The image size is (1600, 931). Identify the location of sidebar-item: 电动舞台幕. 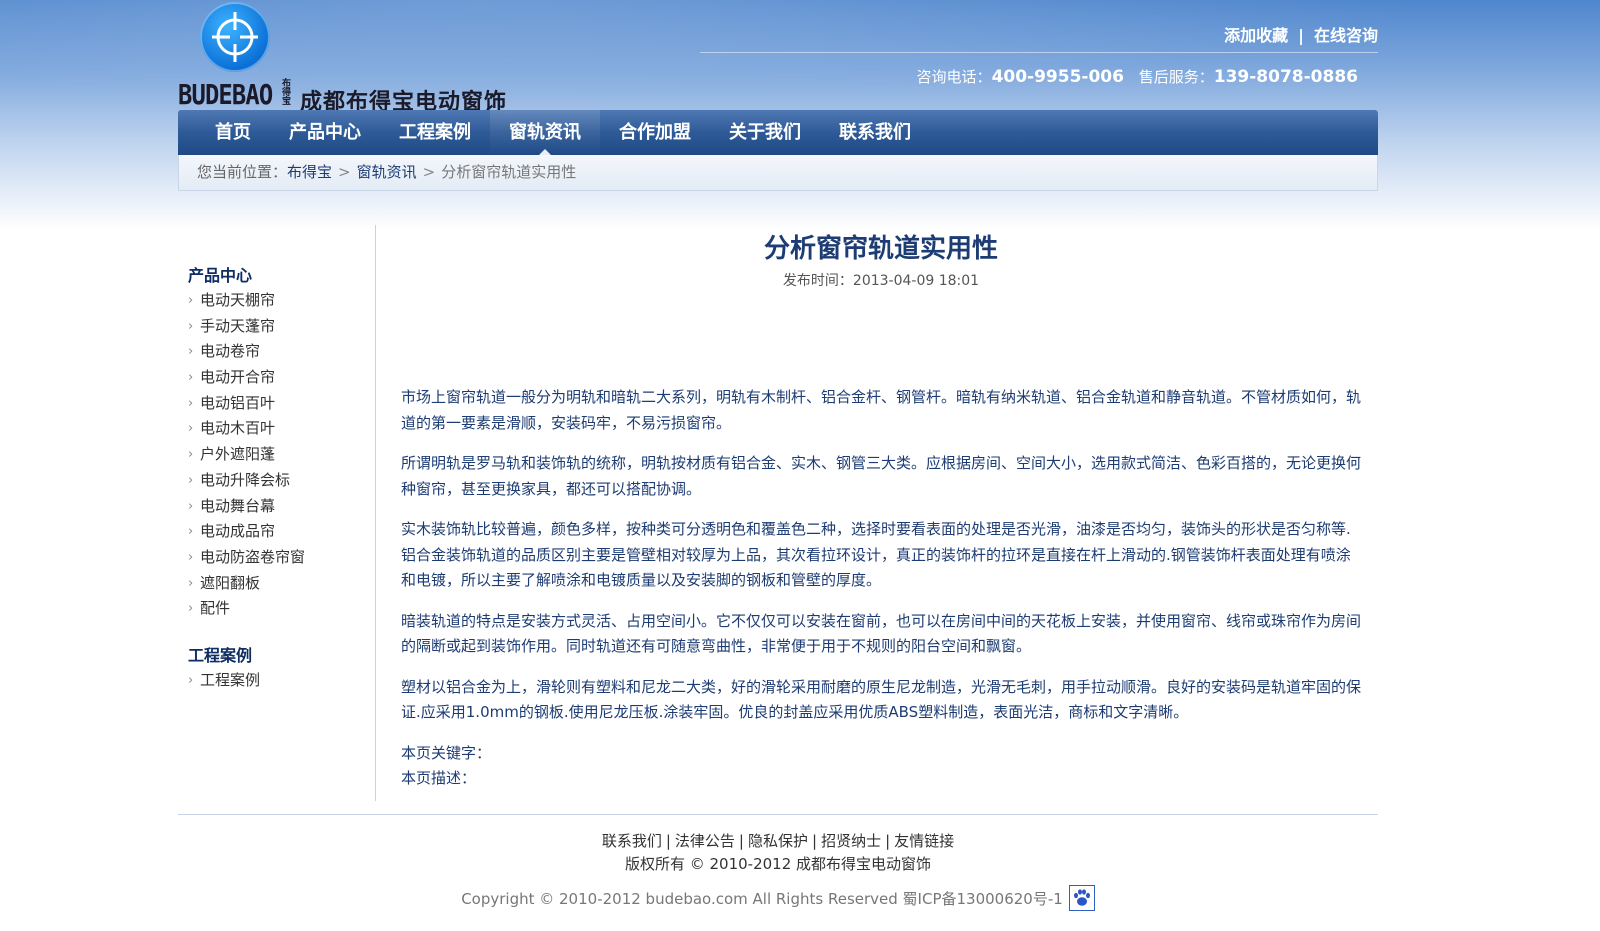
(278, 507).